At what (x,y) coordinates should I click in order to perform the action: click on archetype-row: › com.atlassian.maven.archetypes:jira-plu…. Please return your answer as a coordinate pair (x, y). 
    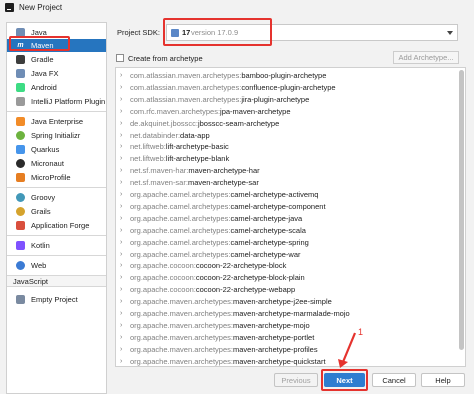
    Looking at the image, I should click on (286, 100).